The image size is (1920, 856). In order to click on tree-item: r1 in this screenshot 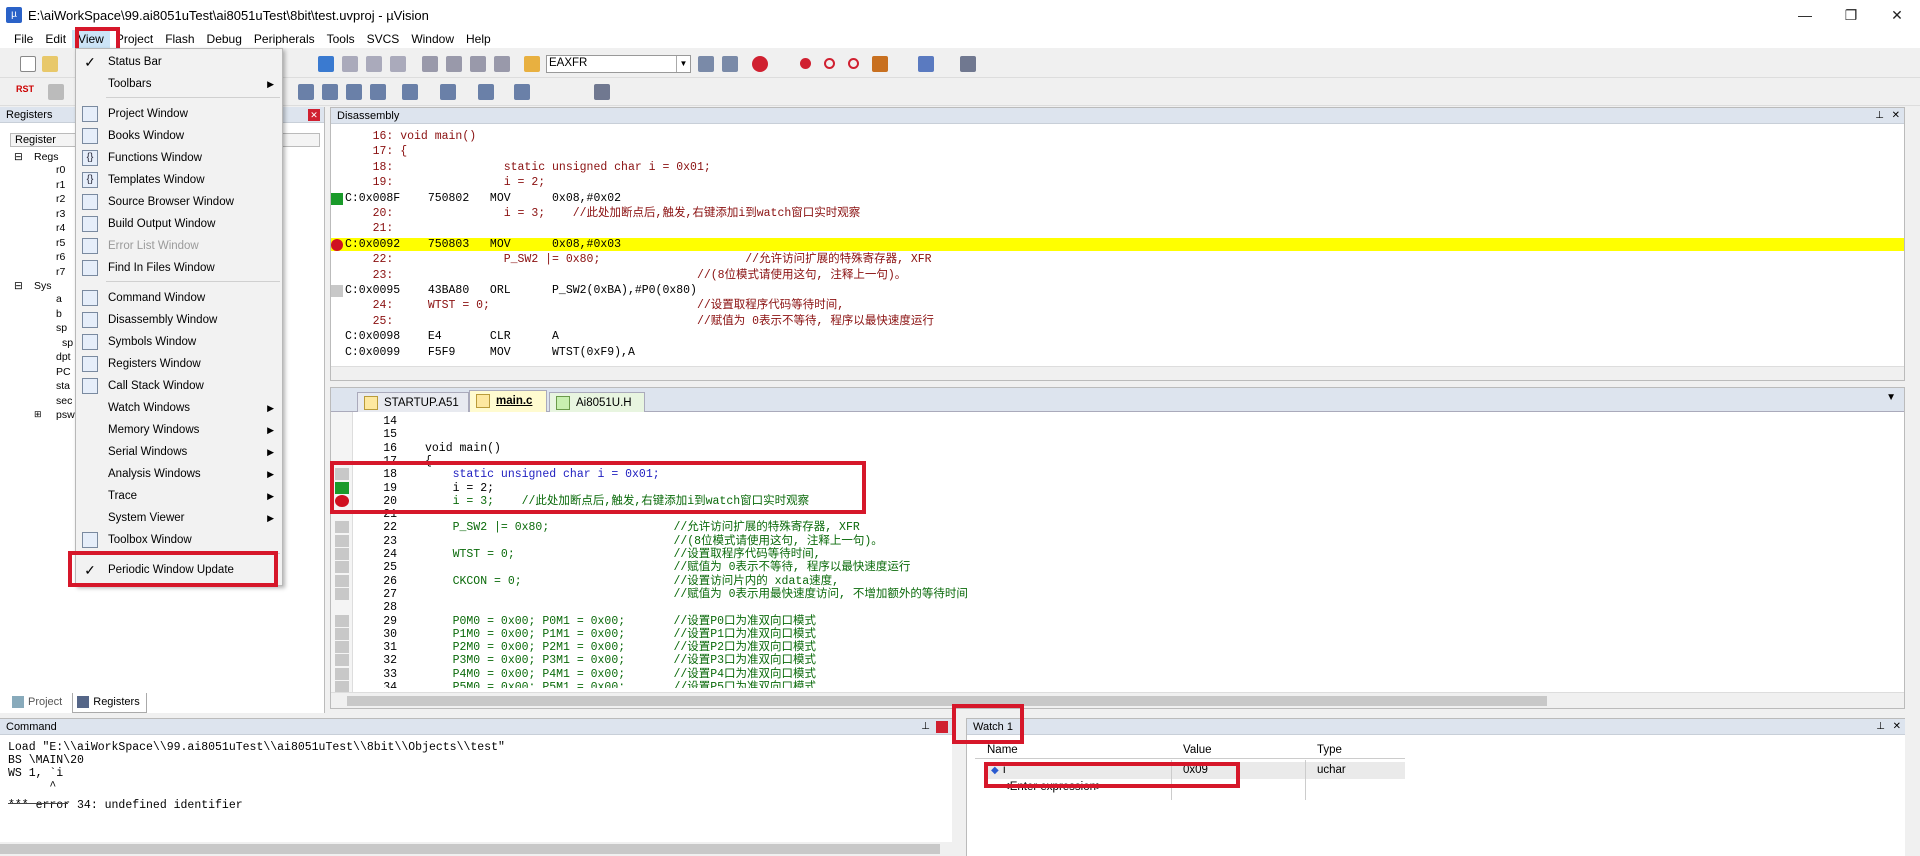, I will do `click(60, 185)`.